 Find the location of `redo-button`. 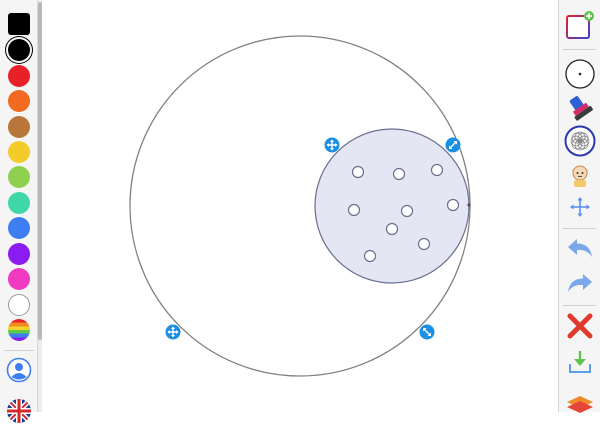

redo-button is located at coordinates (580, 284).